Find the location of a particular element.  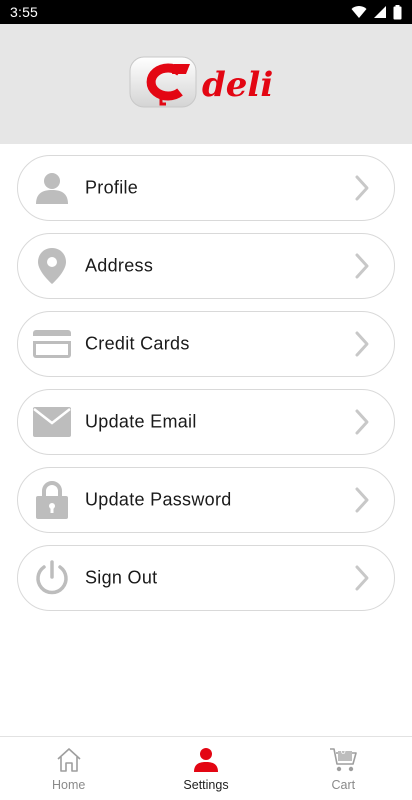

power-icon is located at coordinates (52, 578).